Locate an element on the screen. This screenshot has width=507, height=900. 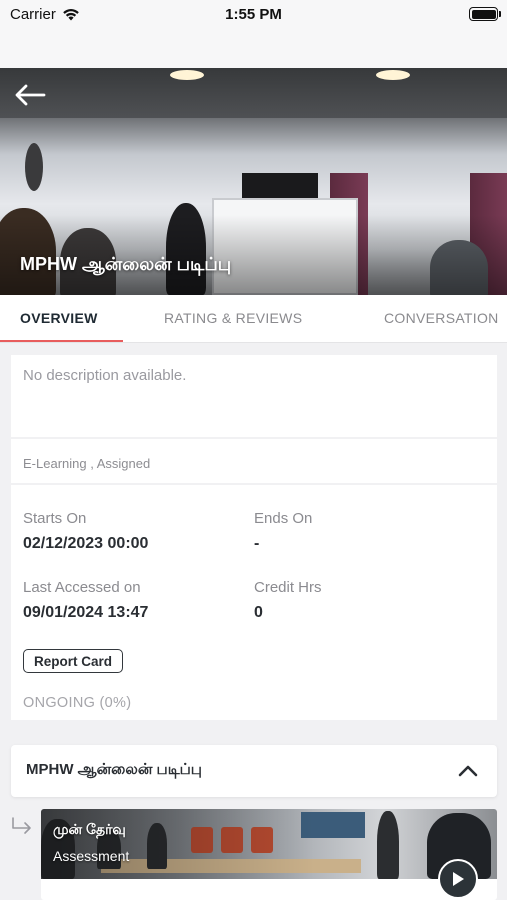
thumbnail-shade is located at coordinates (269, 844).